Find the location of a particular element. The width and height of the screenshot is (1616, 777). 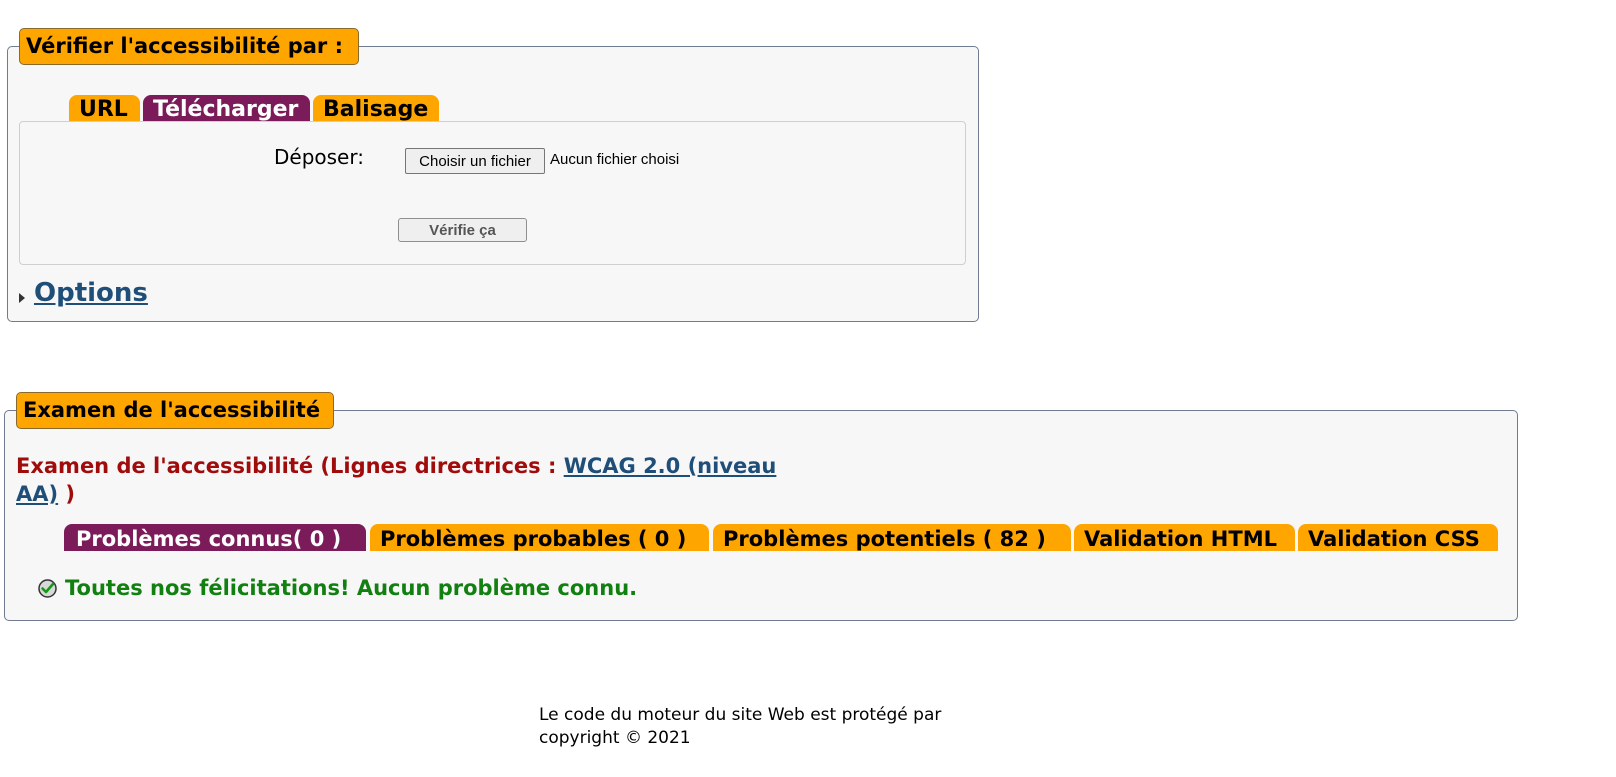

tab-problemes-potentiels: Problèmes potentiels ( 82 ) is located at coordinates (892, 537).